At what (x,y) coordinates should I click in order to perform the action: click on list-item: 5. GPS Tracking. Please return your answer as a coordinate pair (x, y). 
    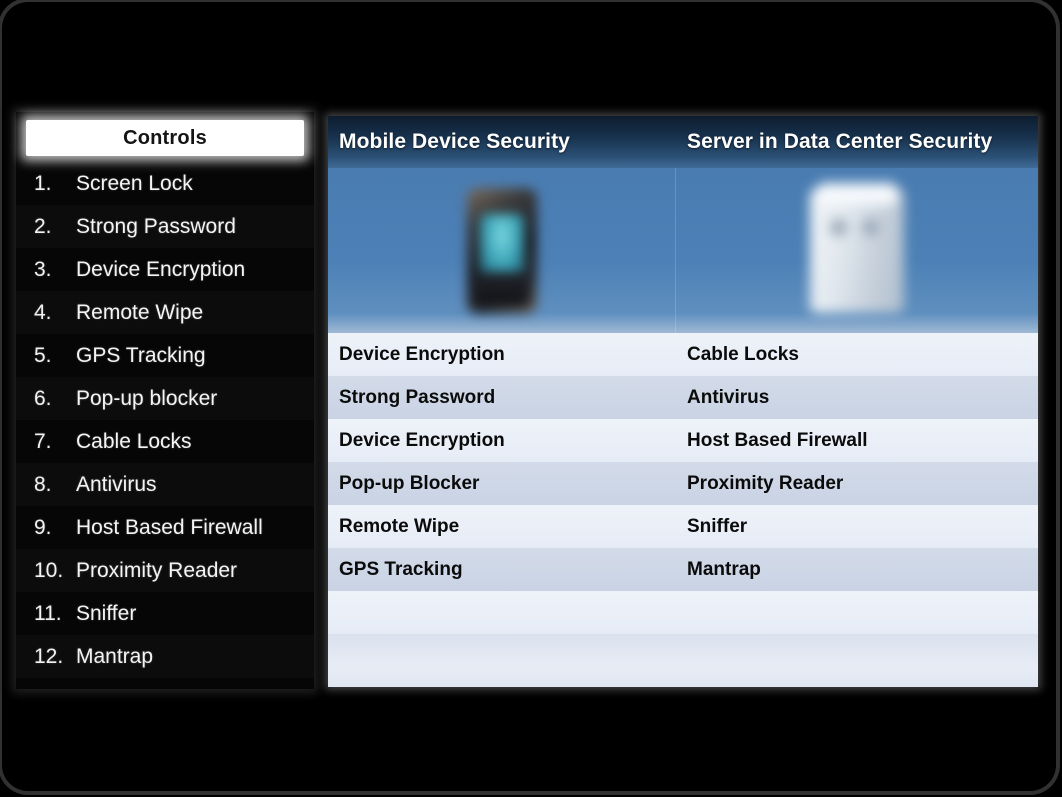
    Looking at the image, I should click on (165, 355).